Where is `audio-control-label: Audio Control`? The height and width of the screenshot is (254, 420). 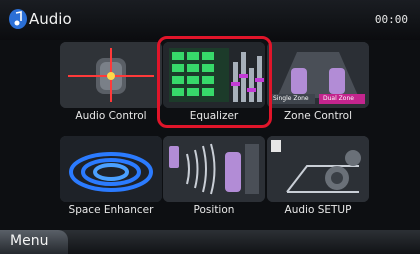 audio-control-label: Audio Control is located at coordinates (111, 116).